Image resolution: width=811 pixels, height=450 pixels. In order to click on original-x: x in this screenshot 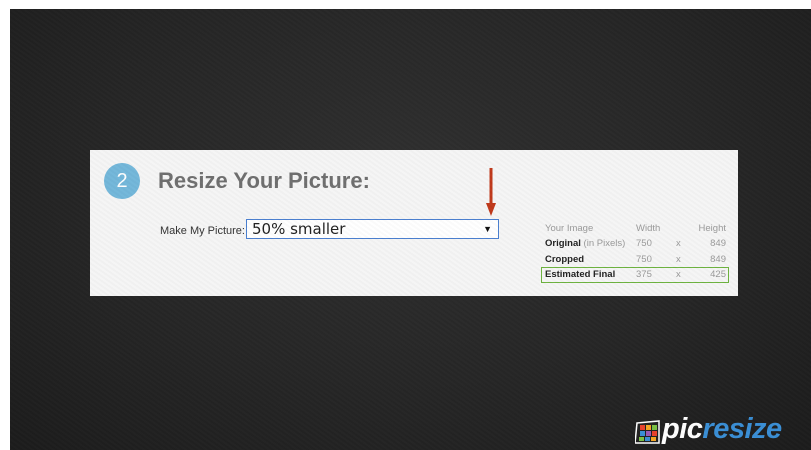, I will do `click(678, 243)`.